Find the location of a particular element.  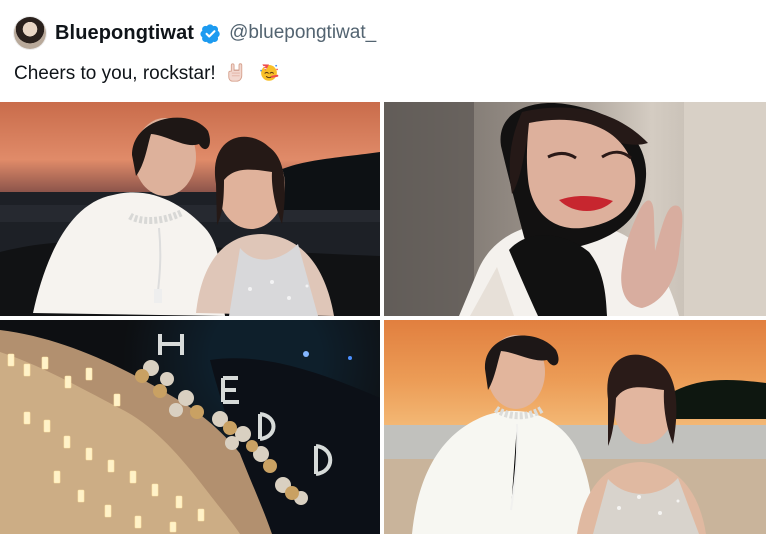

rock-on-hand-emoji-icon is located at coordinates (235, 72).